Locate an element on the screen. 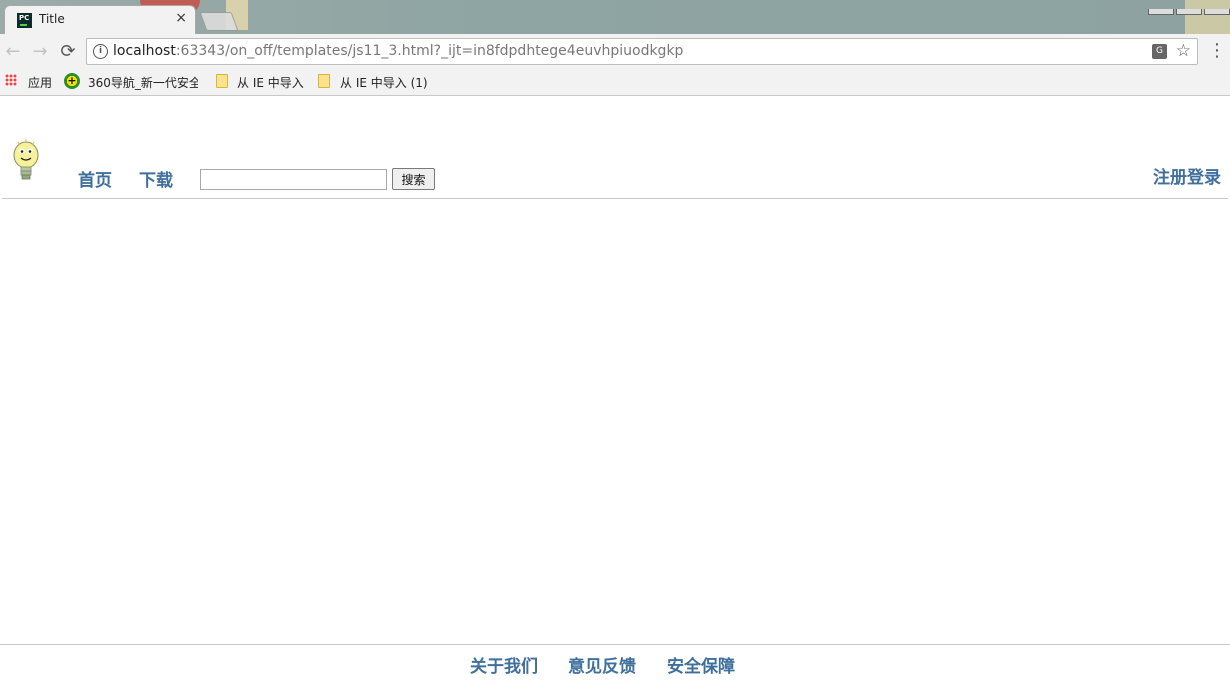 The width and height of the screenshot is (1230, 683). footer-about-link: 关于我们 is located at coordinates (504, 664).